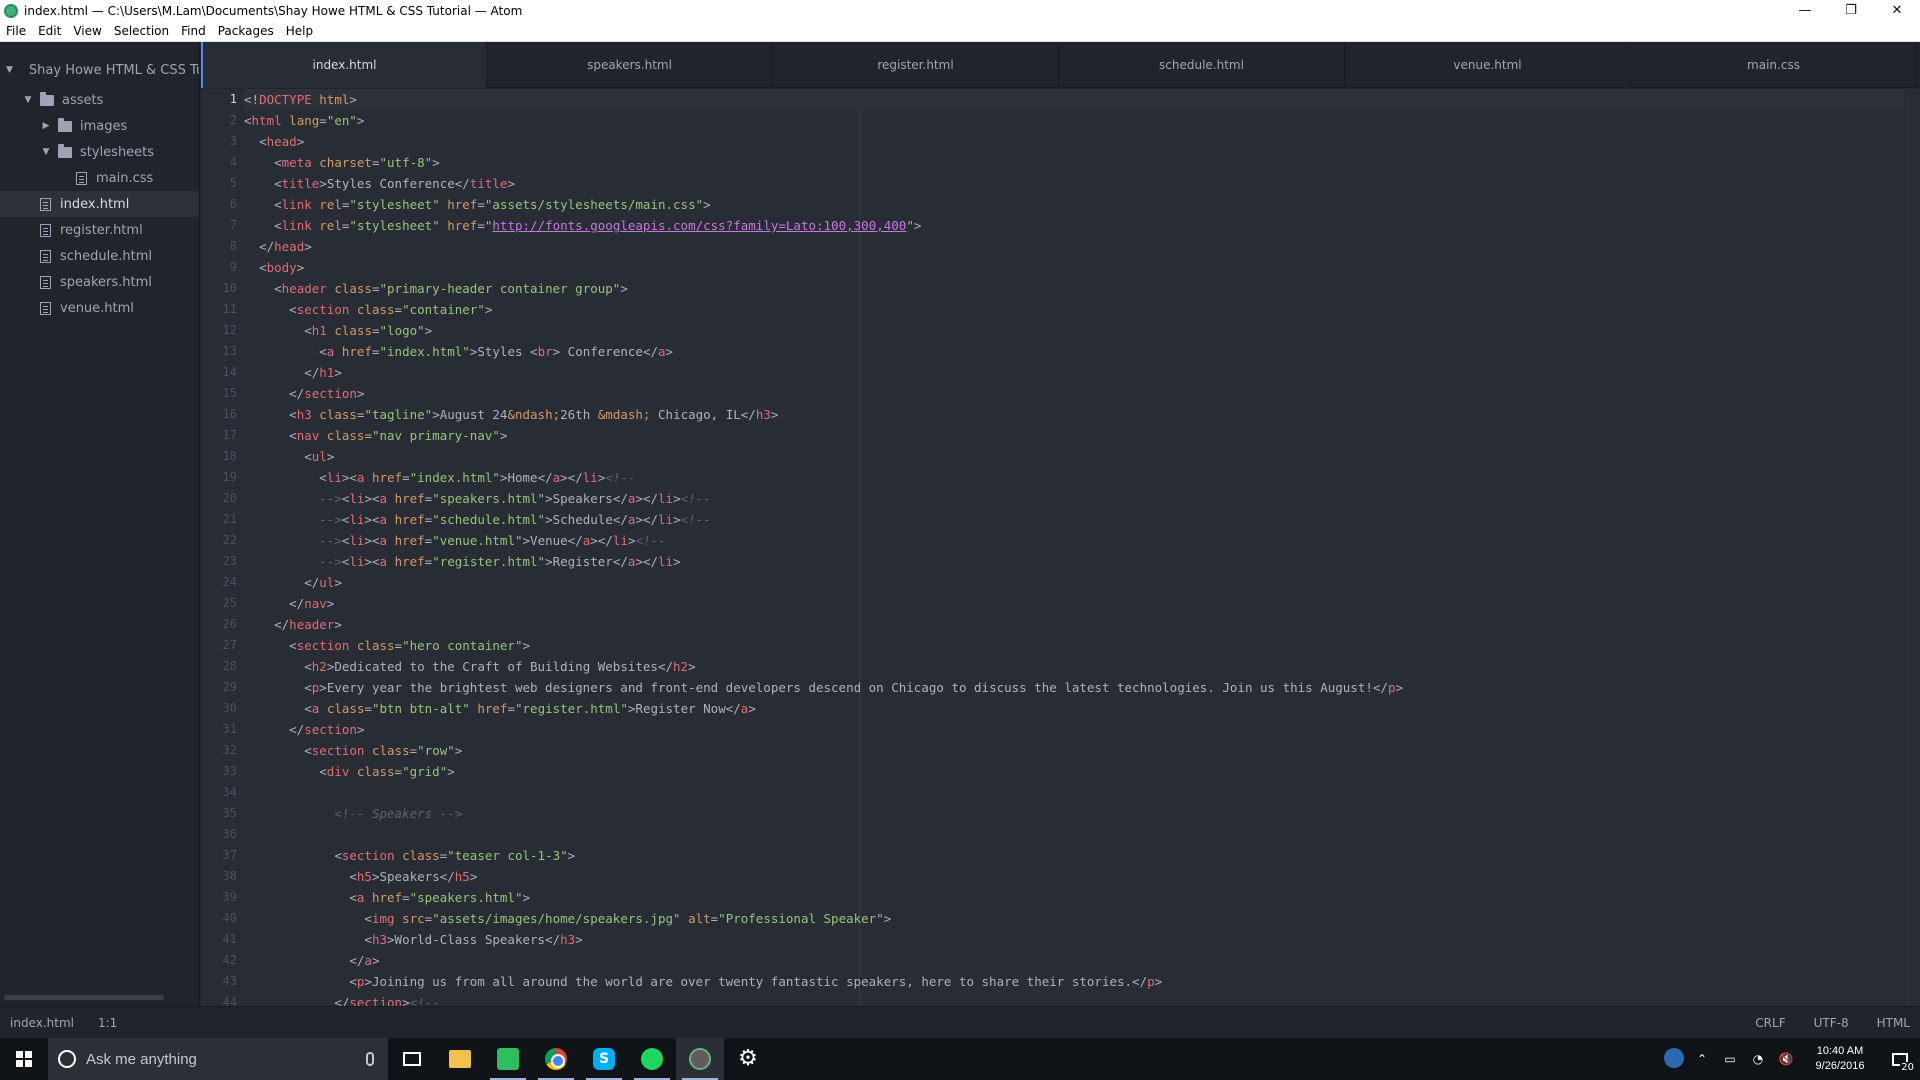 The image size is (1920, 1080). What do you see at coordinates (99, 282) in the screenshot?
I see `tree-item-speakers-html: speakers.html` at bounding box center [99, 282].